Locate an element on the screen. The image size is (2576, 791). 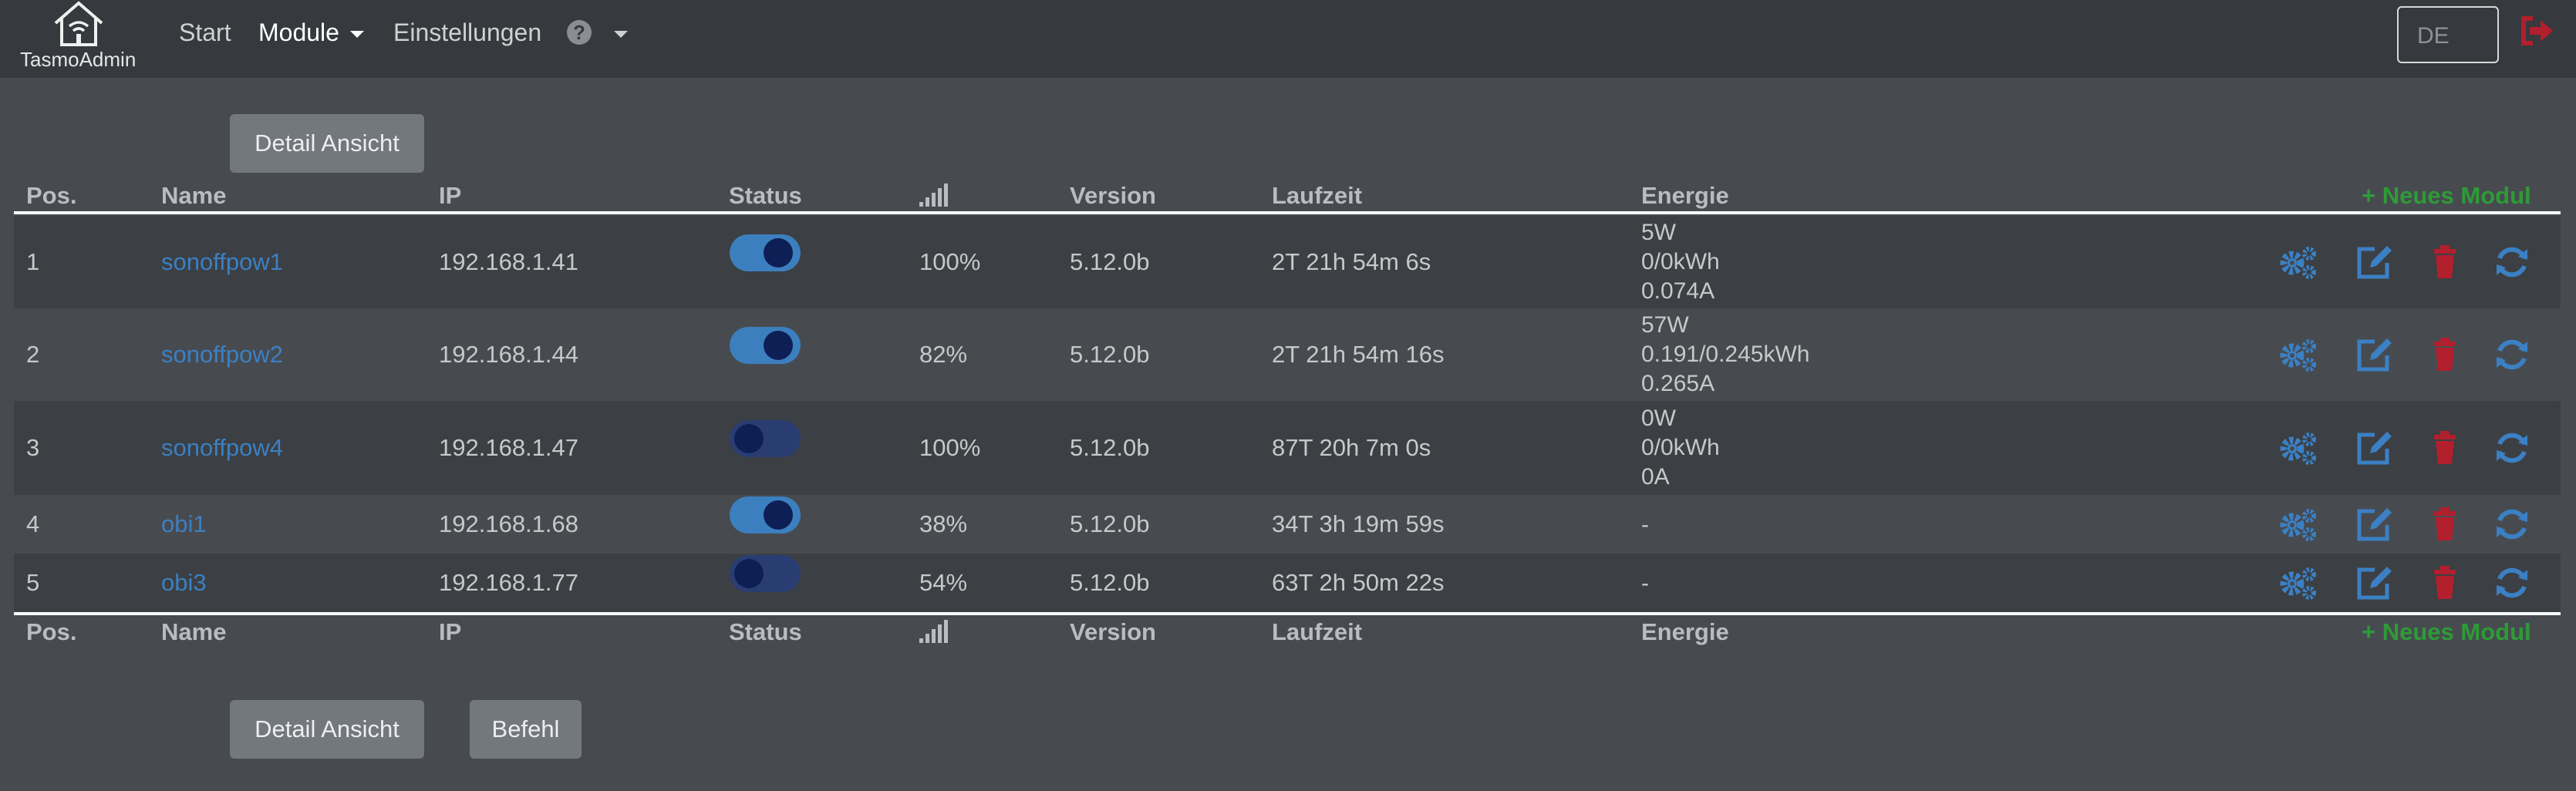
row-runtime: 63T 2h 50m 22s is located at coordinates (1358, 582).